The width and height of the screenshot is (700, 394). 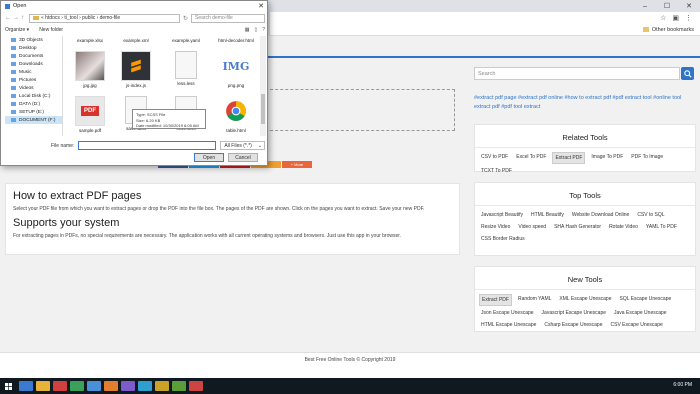 What do you see at coordinates (90, 69) in the screenshot?
I see `file-item: jpg.jpg` at bounding box center [90, 69].